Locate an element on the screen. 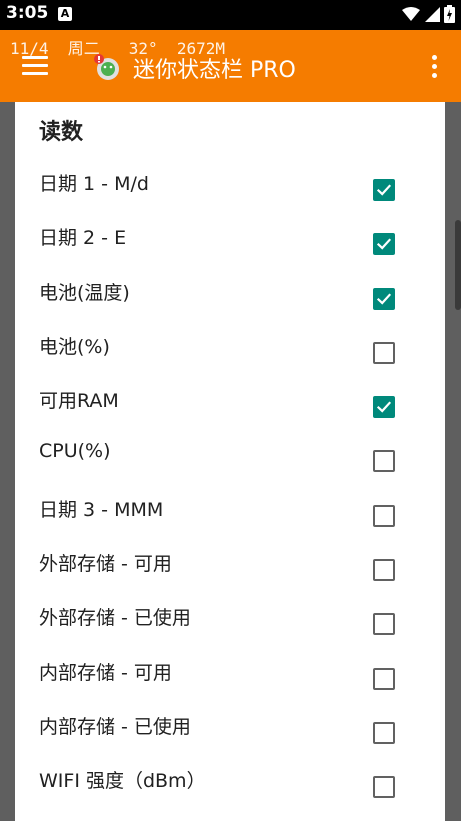 This screenshot has width=461, height=821. list-item: 外部存储 - 已使用 is located at coordinates (230, 616).